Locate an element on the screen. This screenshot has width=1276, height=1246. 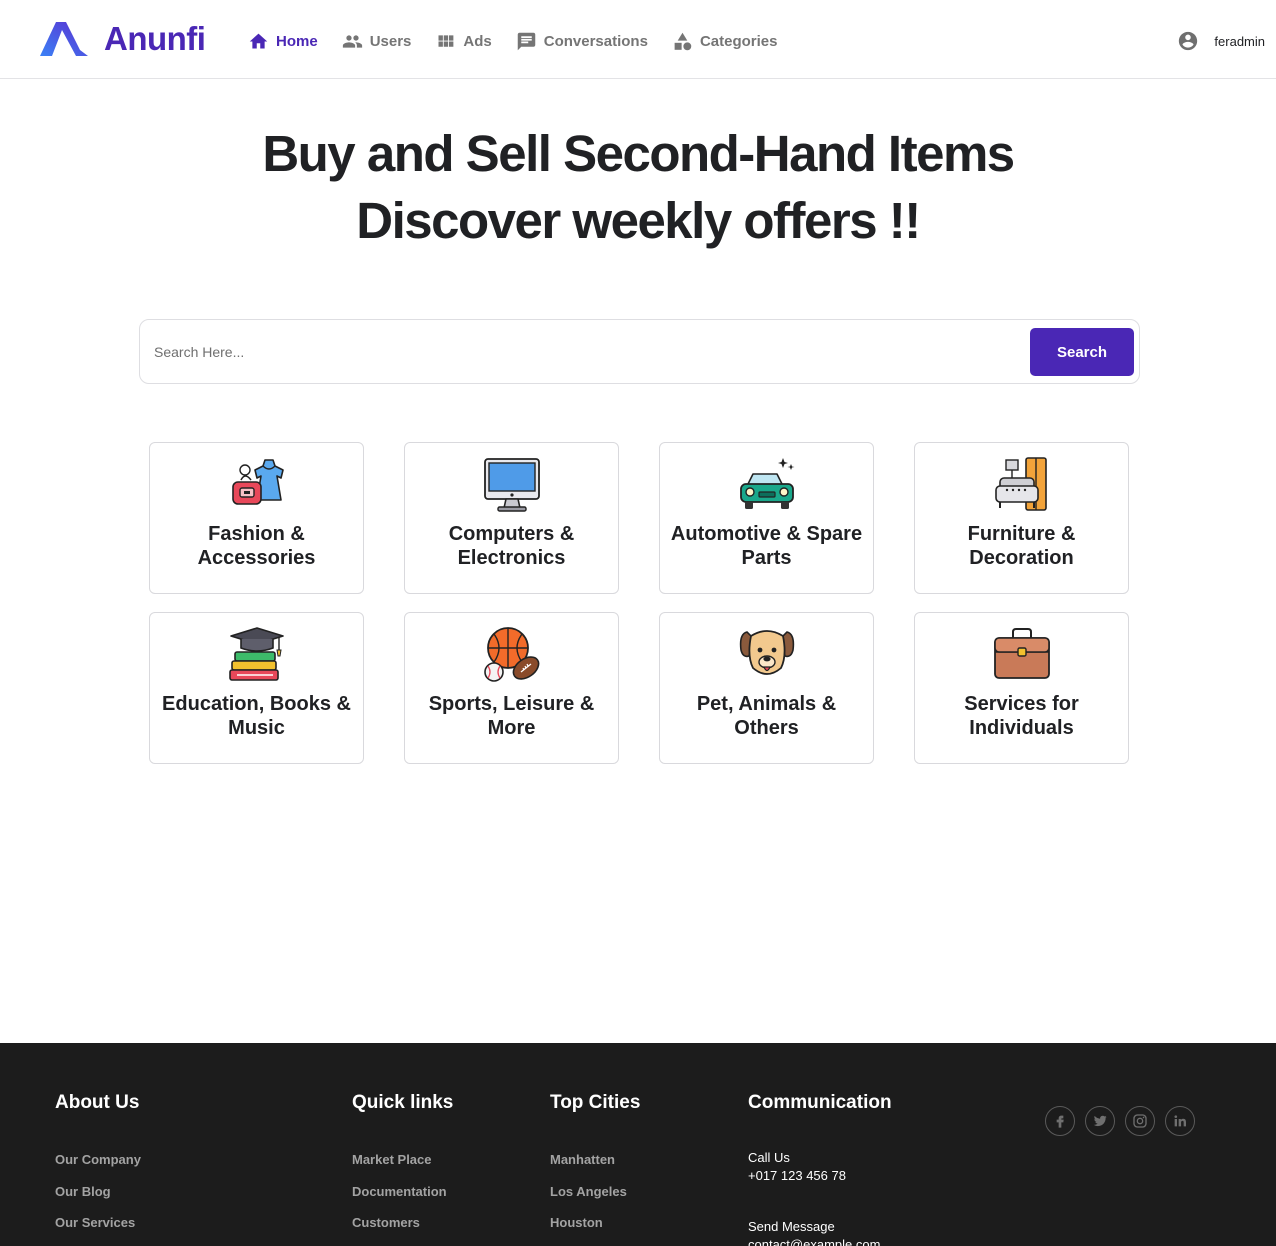
footer-link: Our Blog is located at coordinates (98, 1191).